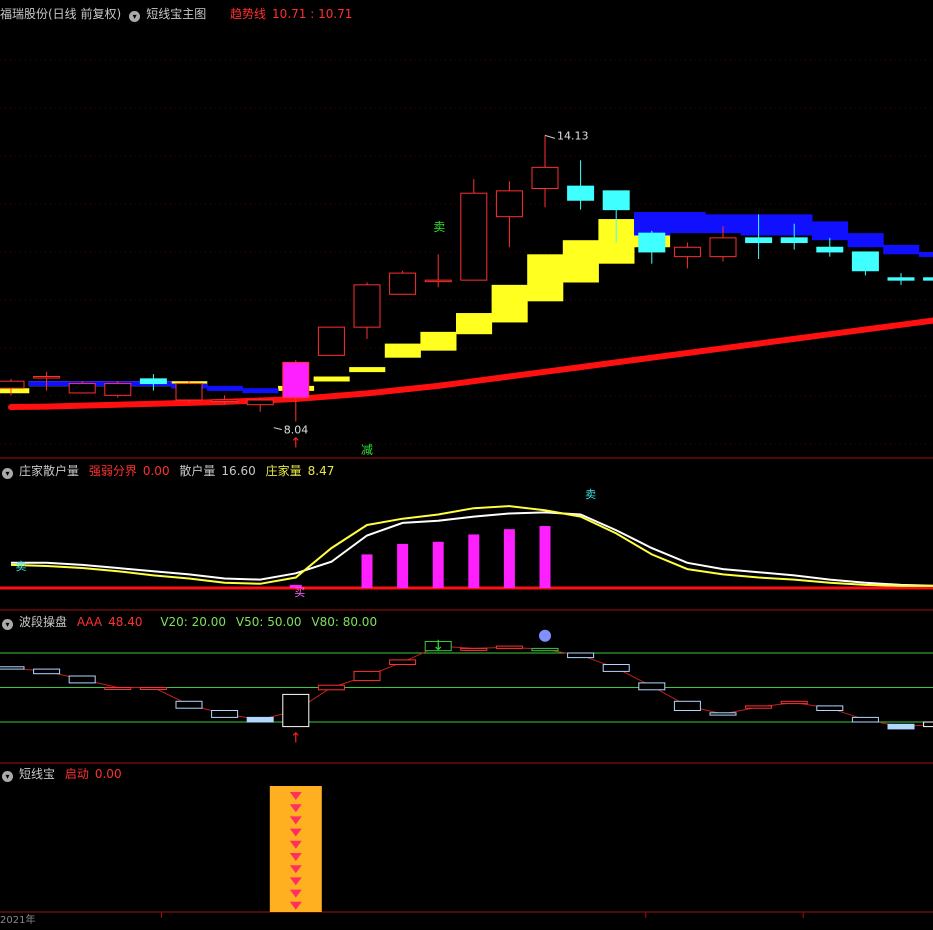 The width and height of the screenshot is (933, 930). Describe the element at coordinates (61, 14) in the screenshot. I see `stock-name: 福瑞股份(日线 前复权)` at that location.